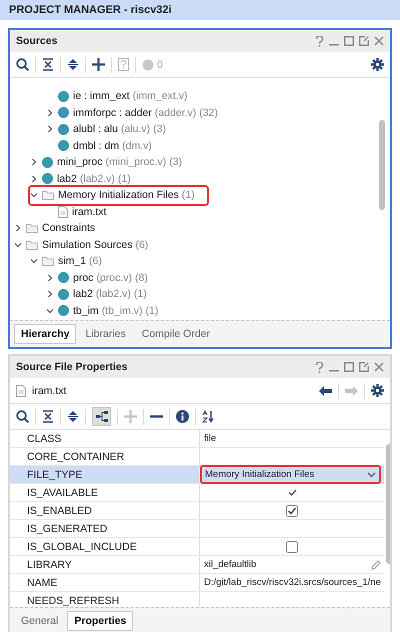 This screenshot has width=400, height=632. I want to click on tree-item-label: alubl : alu, so click(95, 129).